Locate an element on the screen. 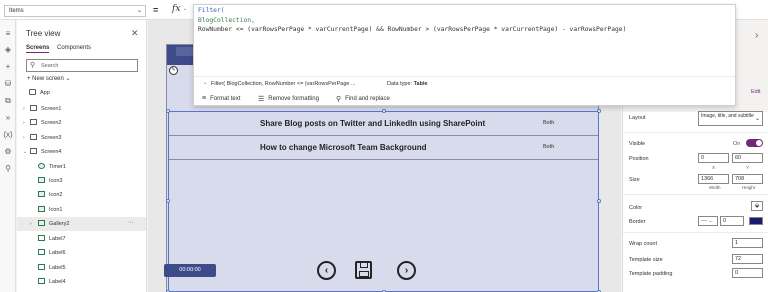  tree-item-label: Label5 is located at coordinates (57, 268).